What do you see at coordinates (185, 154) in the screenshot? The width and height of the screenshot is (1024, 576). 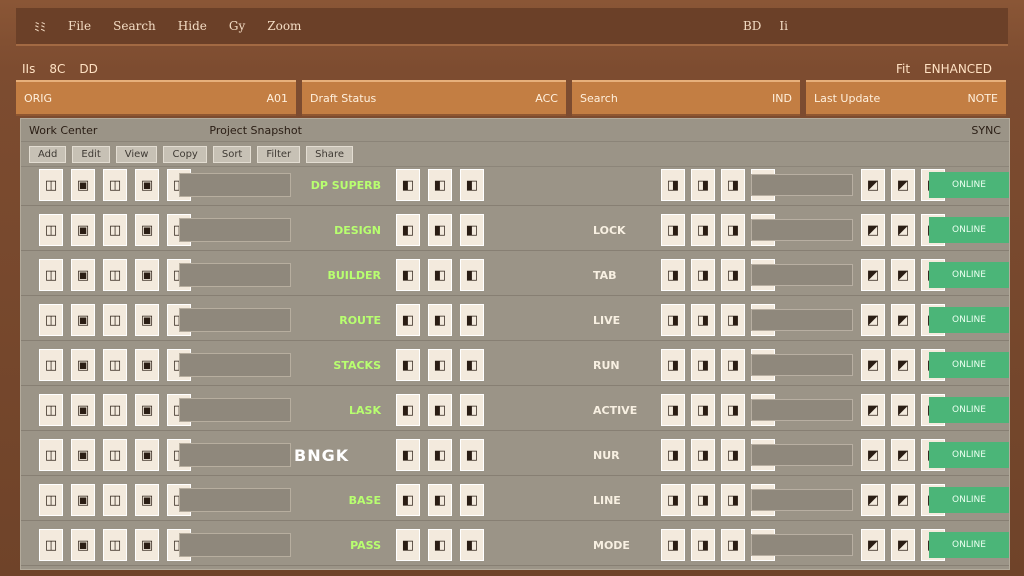 I see `tool-copy-button: Copy` at bounding box center [185, 154].